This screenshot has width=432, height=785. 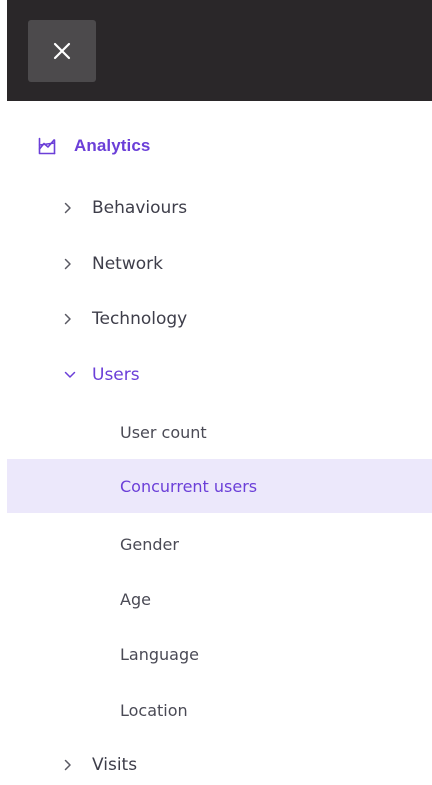 I want to click on top-bar, so click(x=219, y=50).